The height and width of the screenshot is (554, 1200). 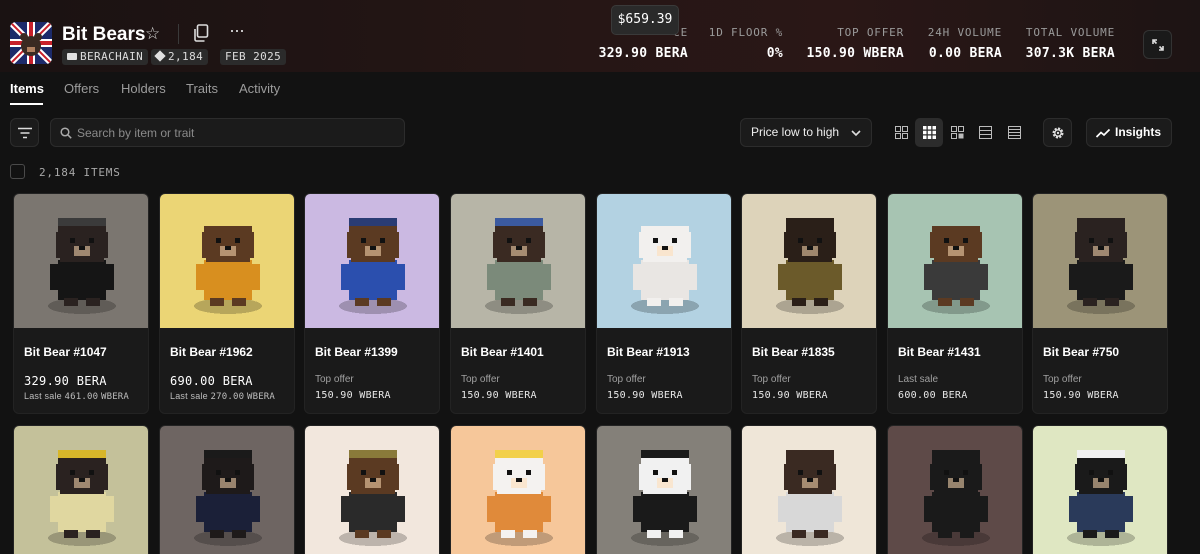 I want to click on chain-icon, so click(x=72, y=56).